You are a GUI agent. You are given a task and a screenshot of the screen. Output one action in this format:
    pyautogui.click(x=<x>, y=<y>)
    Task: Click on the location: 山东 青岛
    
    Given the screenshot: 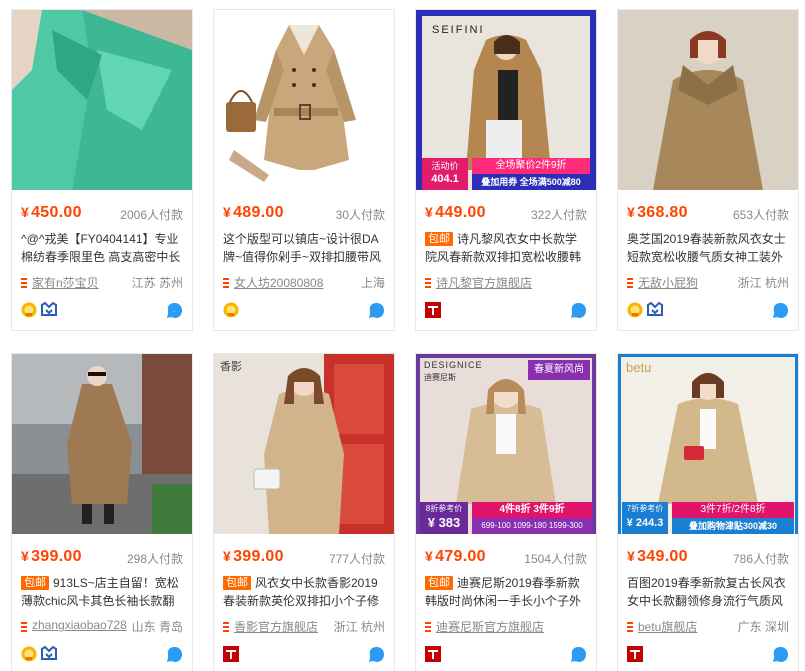 What is the action you would take?
    pyautogui.click(x=157, y=627)
    